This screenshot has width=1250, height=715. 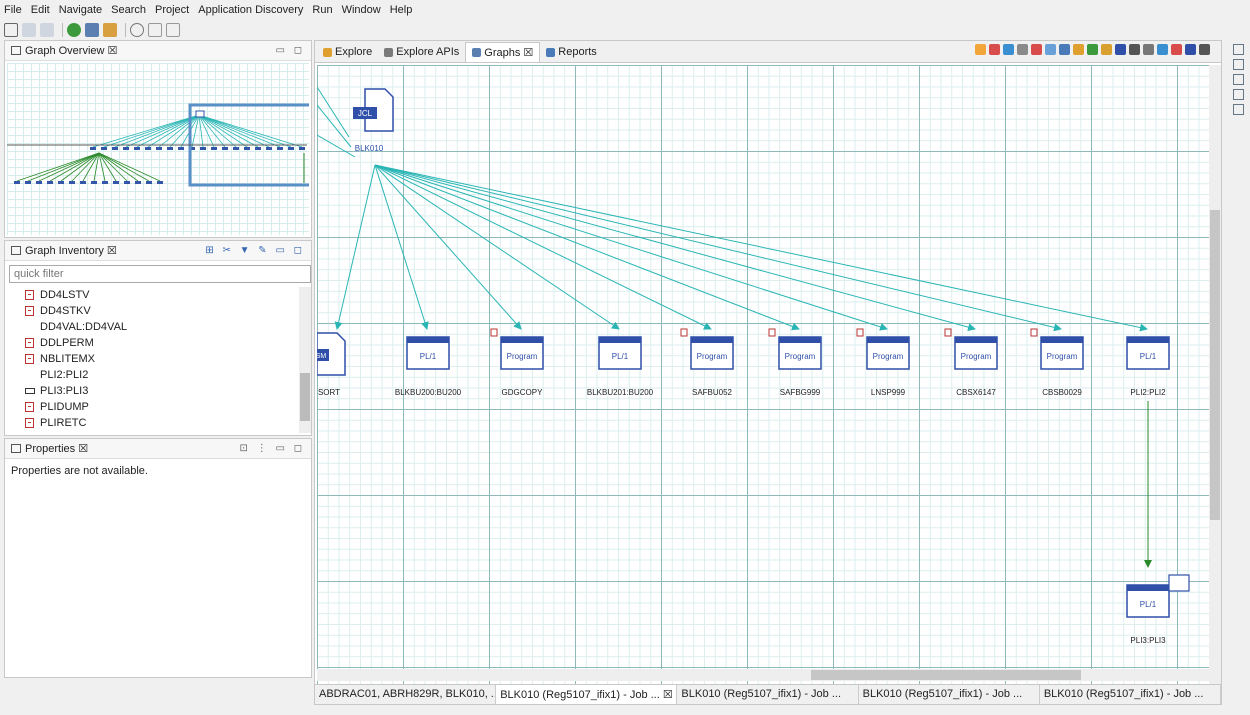 I want to click on inventory-item: DDLPERM, so click(x=160, y=343).